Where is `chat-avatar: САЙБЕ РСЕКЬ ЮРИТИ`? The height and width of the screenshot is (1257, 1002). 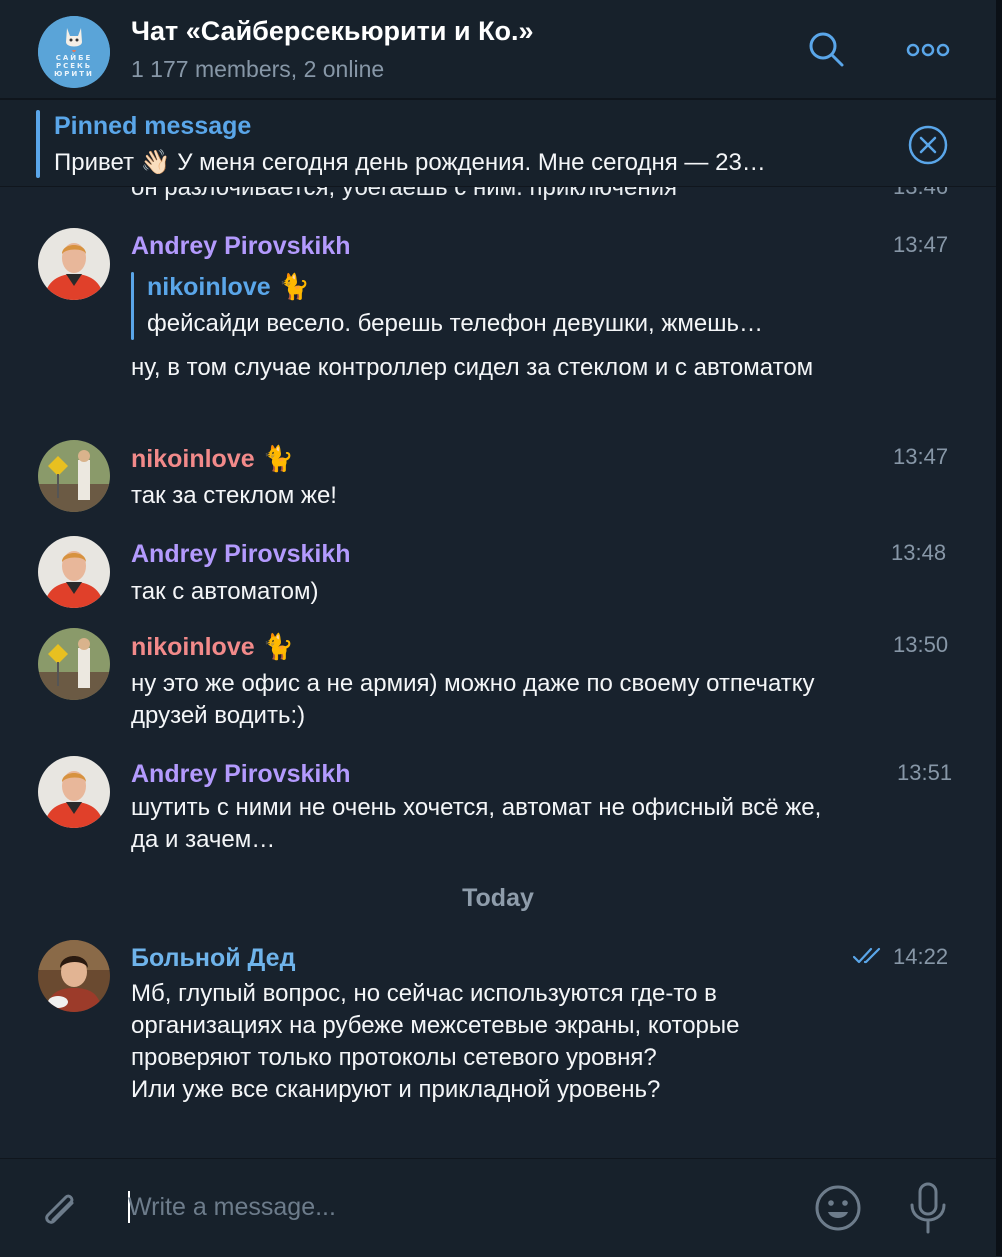 chat-avatar: САЙБЕ РСЕКЬ ЮРИТИ is located at coordinates (74, 52).